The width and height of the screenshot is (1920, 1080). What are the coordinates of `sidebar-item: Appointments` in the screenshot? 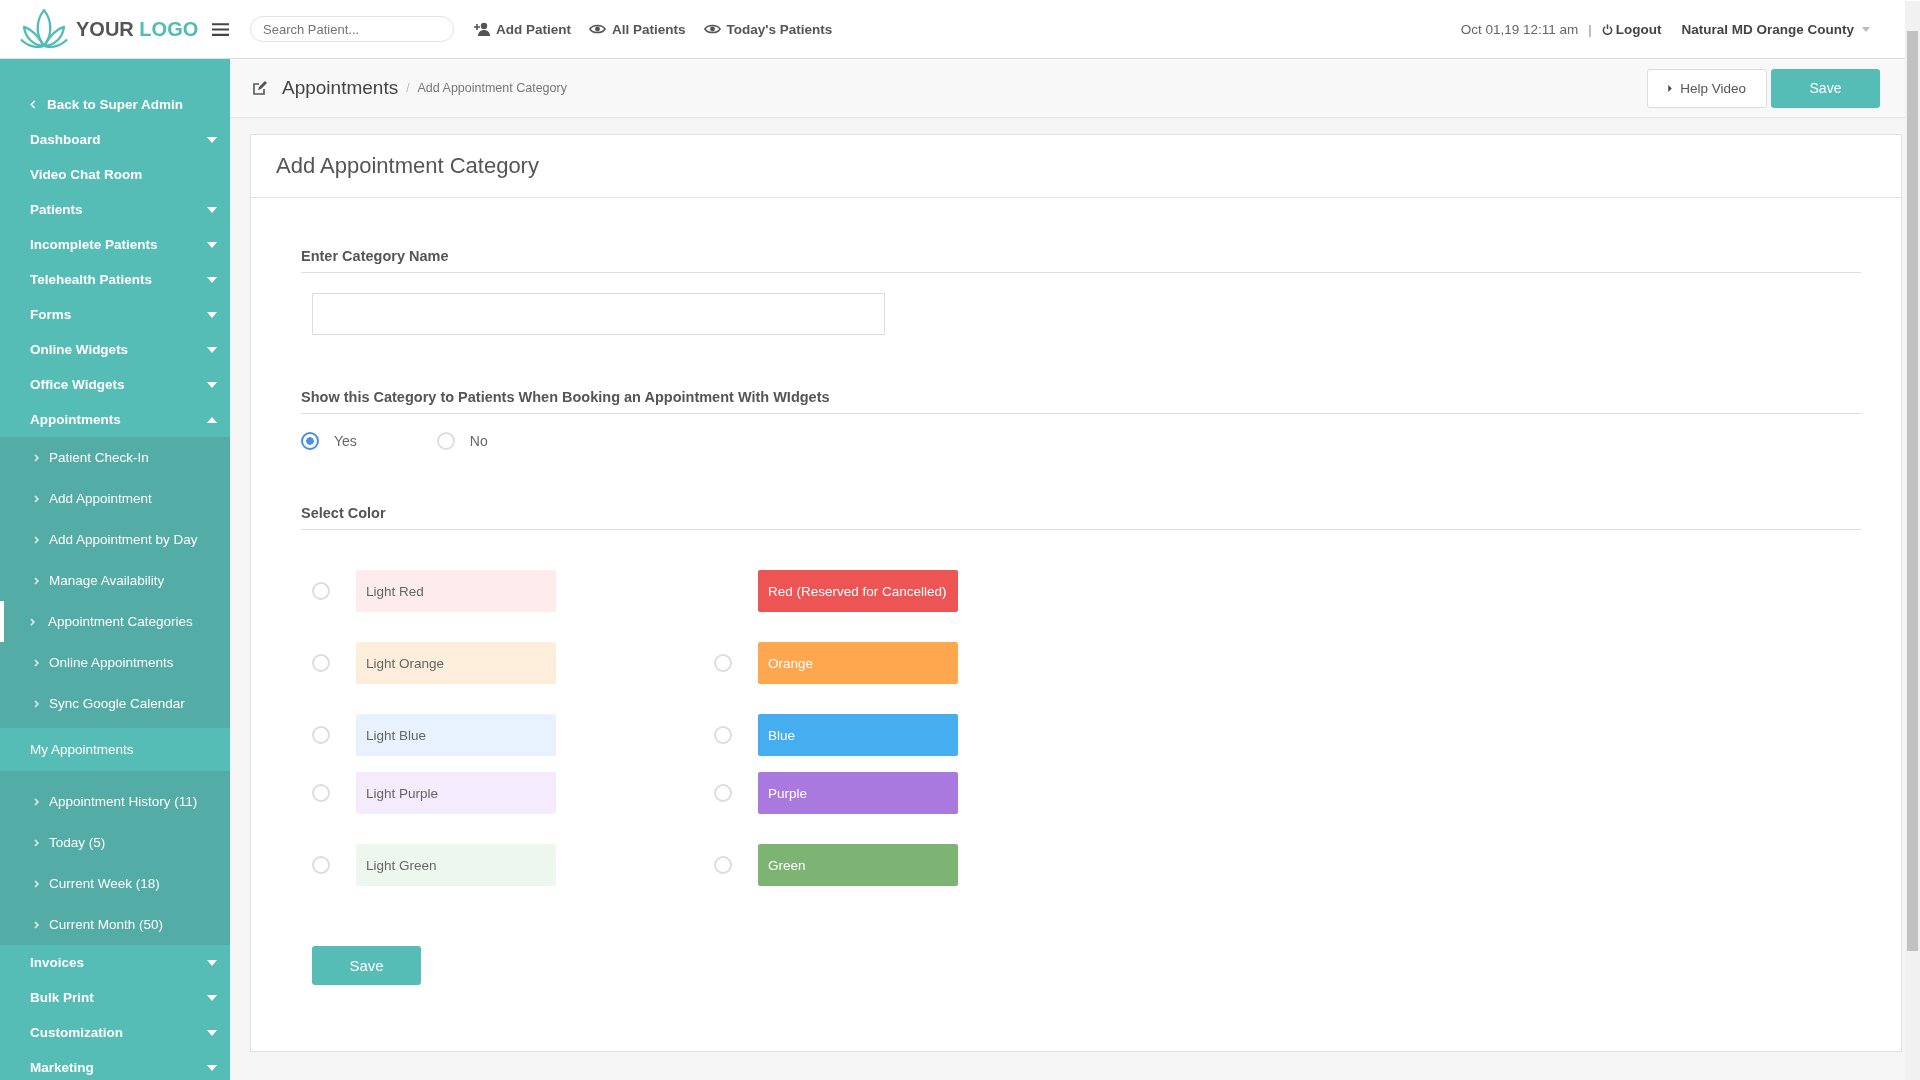 It's located at (115, 419).